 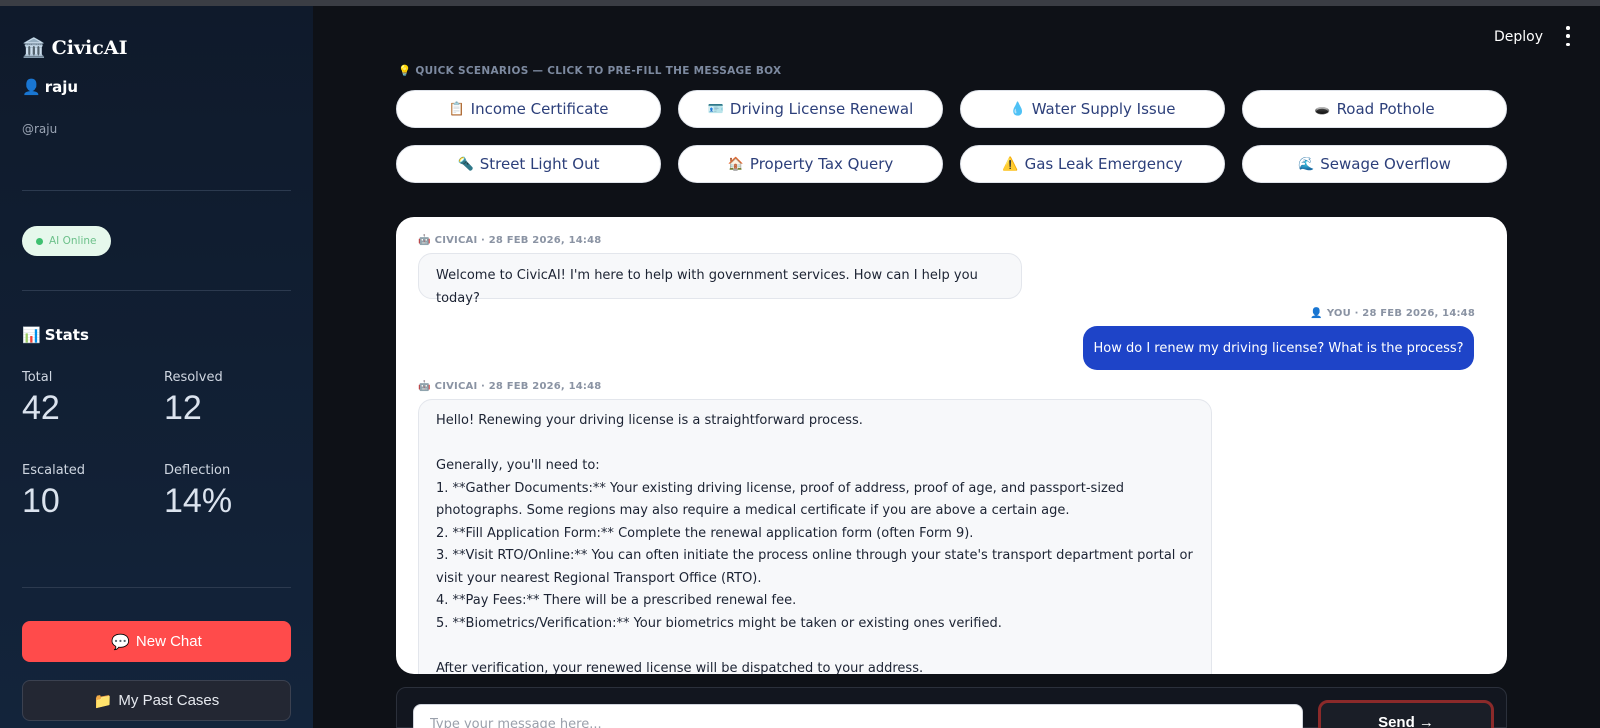 I want to click on stat-total: Total 42, so click(x=41, y=399).